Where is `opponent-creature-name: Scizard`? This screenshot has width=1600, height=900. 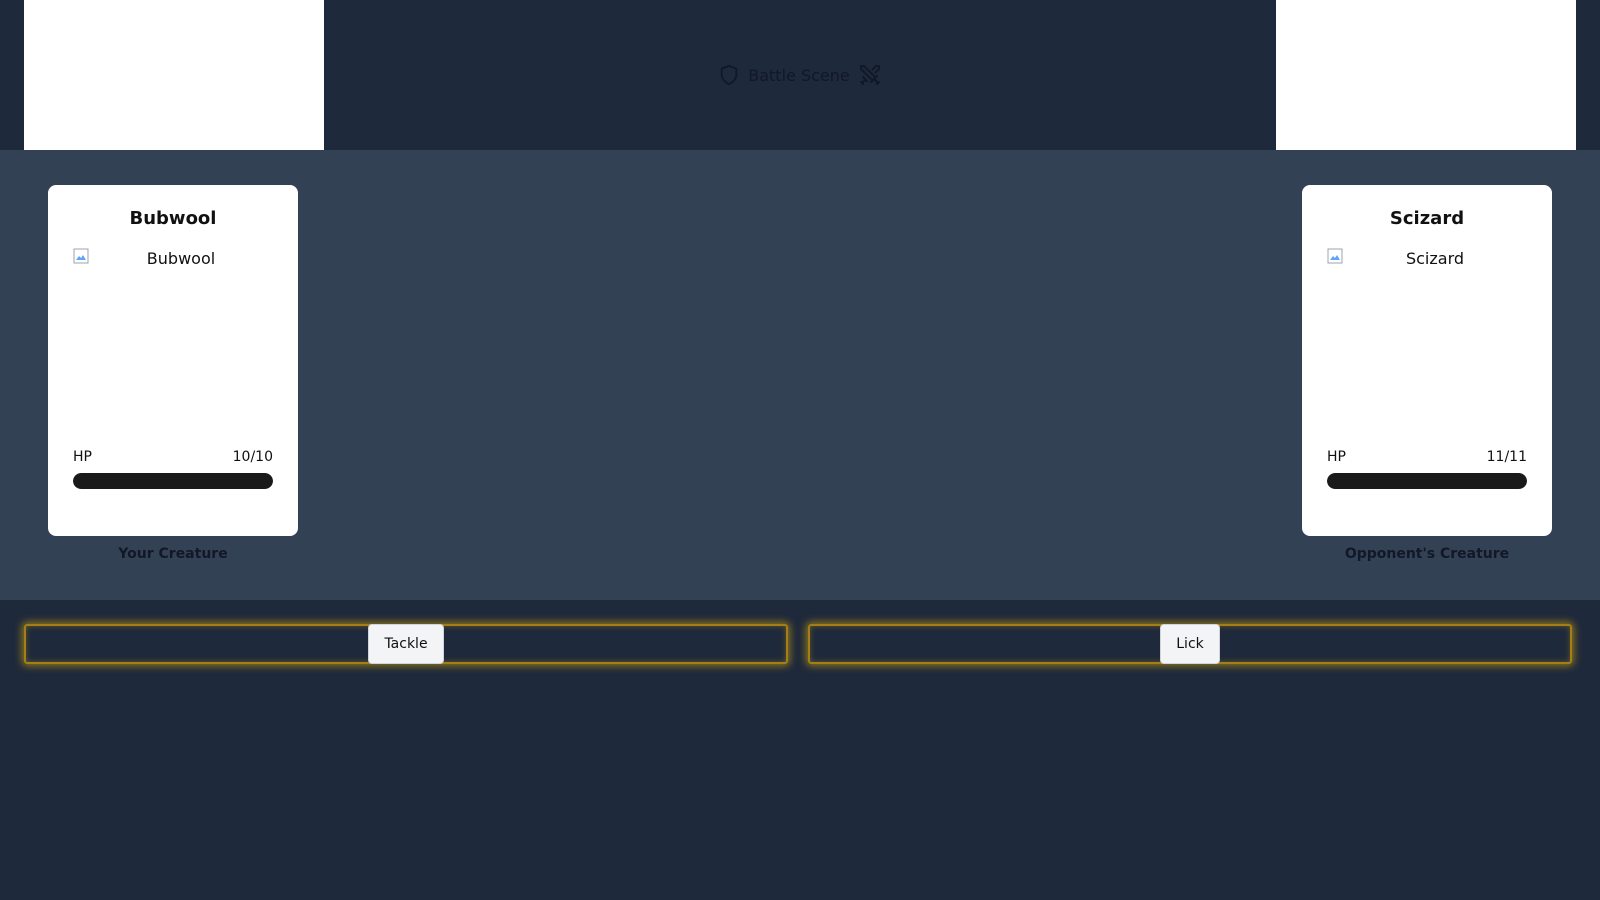 opponent-creature-name: Scizard is located at coordinates (1427, 218).